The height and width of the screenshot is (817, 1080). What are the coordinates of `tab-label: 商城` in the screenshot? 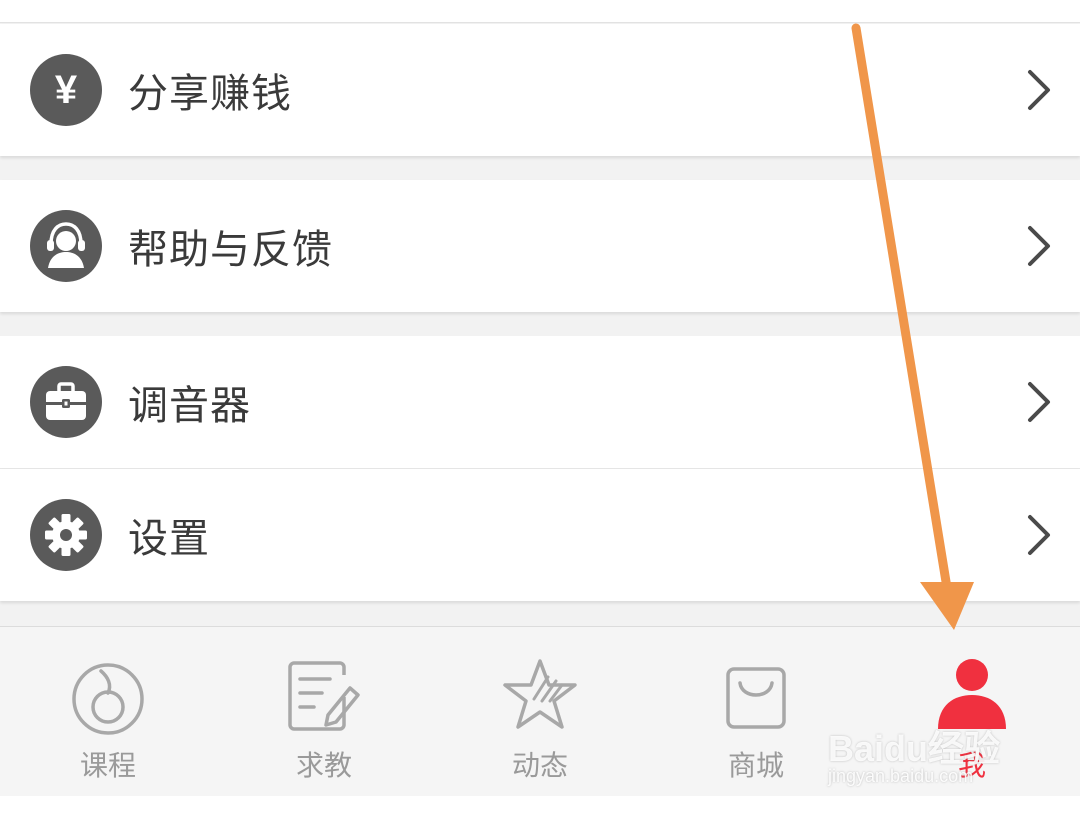 It's located at (755, 765).